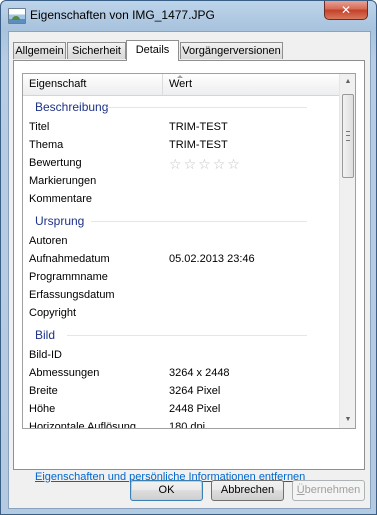  What do you see at coordinates (166, 490) in the screenshot?
I see `ok-button: OK` at bounding box center [166, 490].